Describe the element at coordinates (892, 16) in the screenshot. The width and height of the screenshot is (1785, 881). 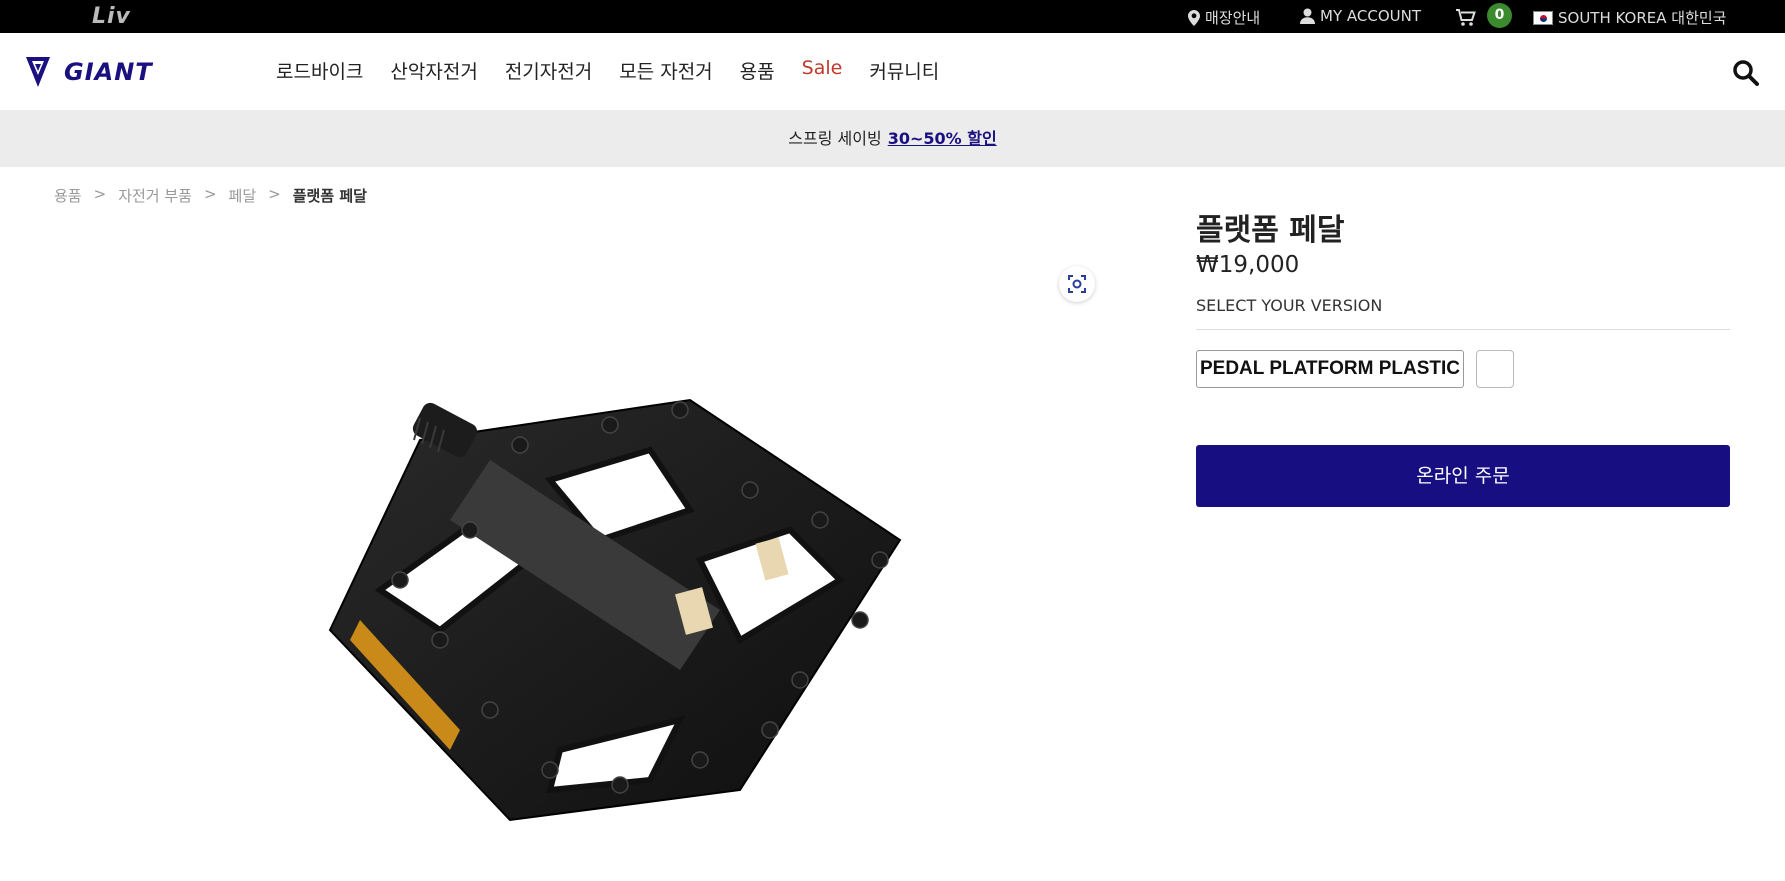
I see `top-utility-bar: Liv 매장안내 MY ACCOUNT 0 SOUTH KOREA 대한민국` at that location.